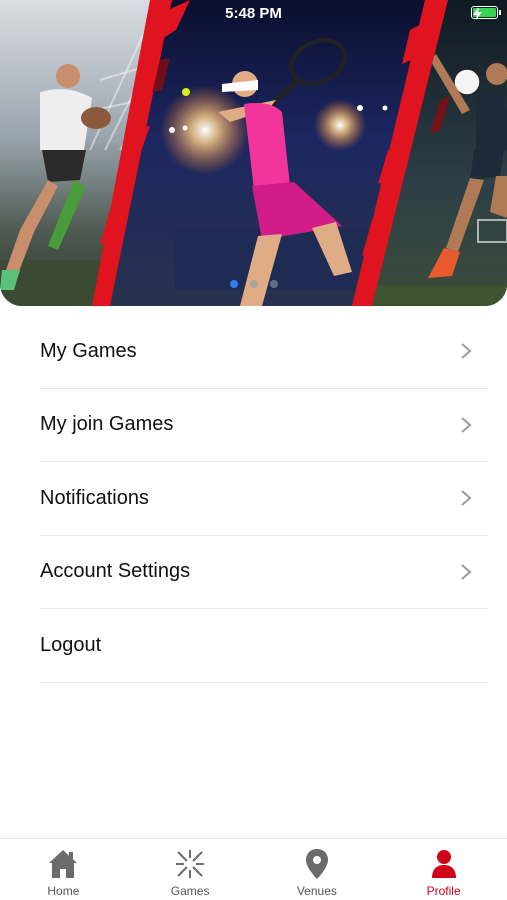  I want to click on menu-item-label: Logout, so click(71, 644).